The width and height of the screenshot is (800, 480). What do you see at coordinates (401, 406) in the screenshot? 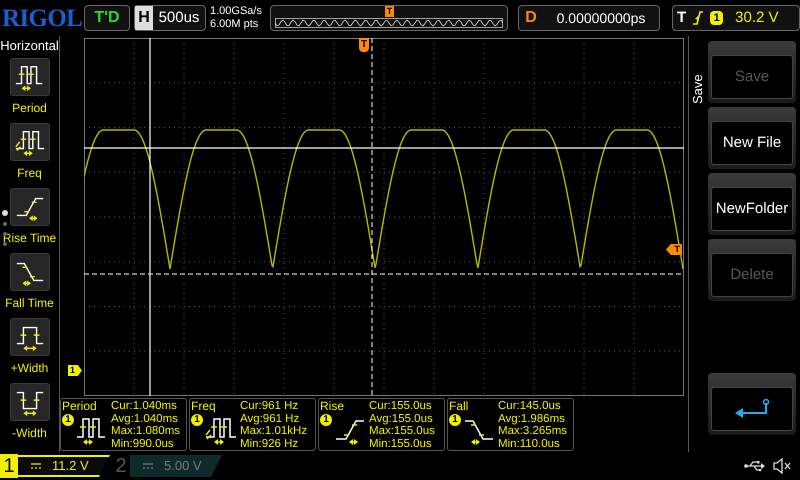
I see `measurement-reading: Cur:155.0us` at bounding box center [401, 406].